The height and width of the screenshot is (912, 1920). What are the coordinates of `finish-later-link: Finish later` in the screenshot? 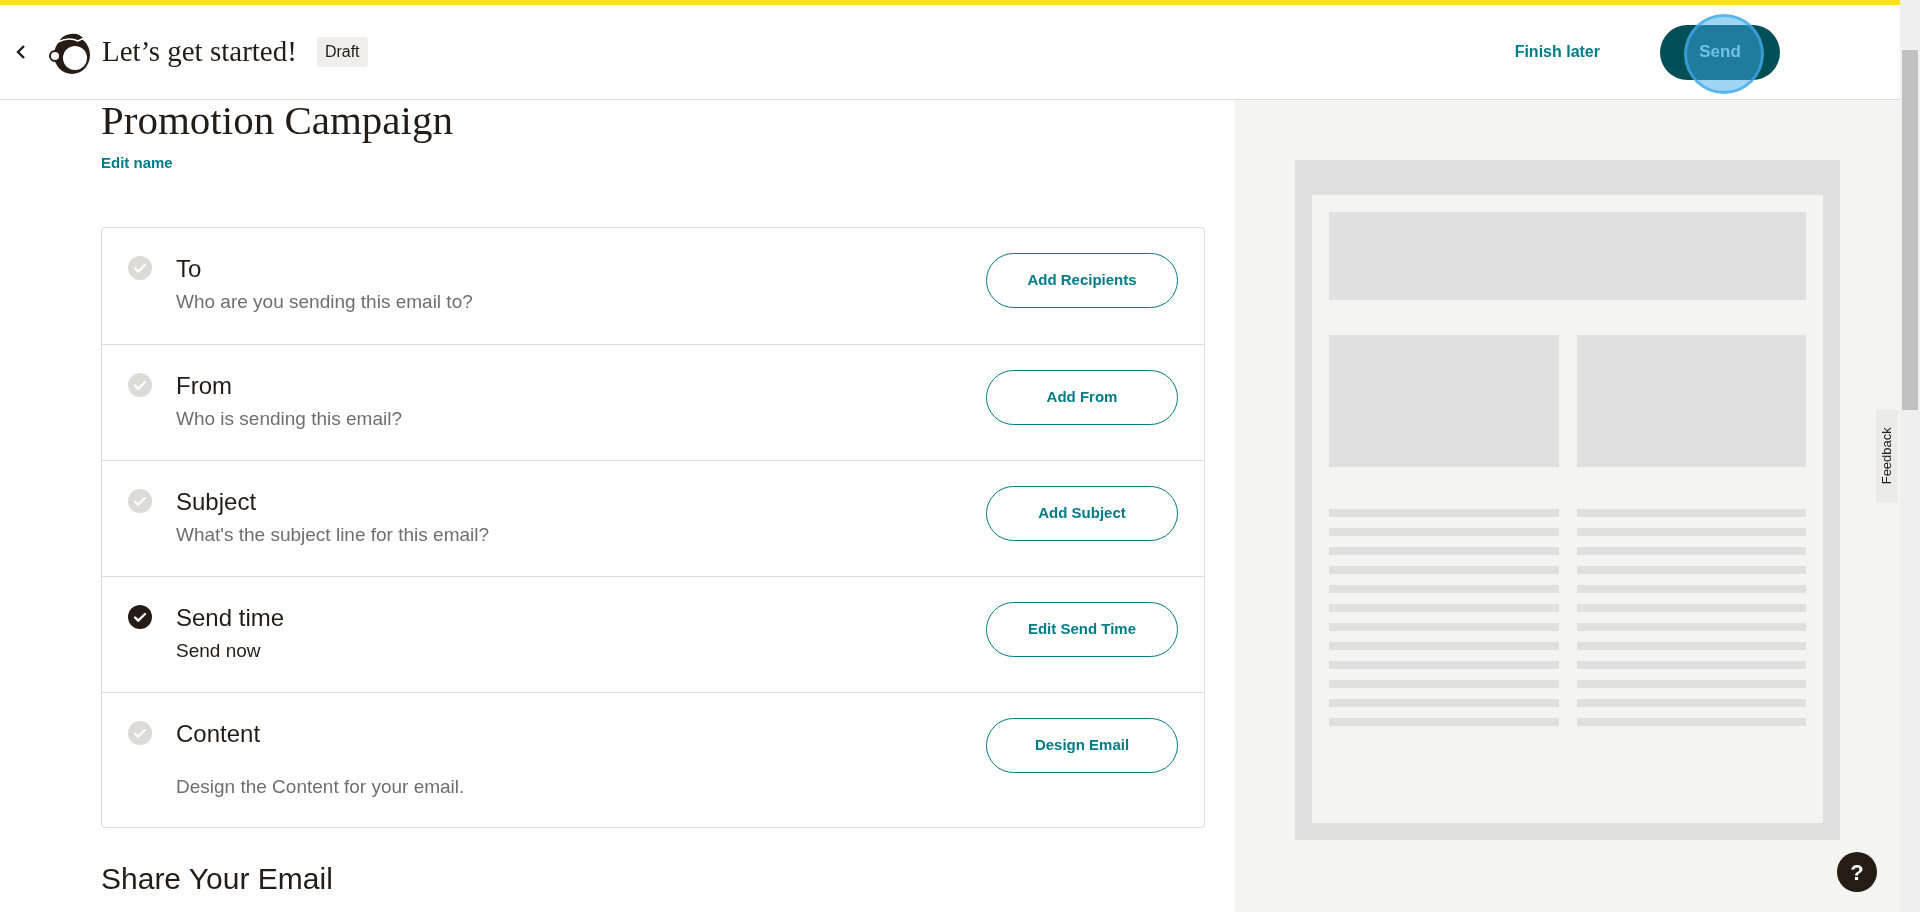 It's located at (1557, 52).